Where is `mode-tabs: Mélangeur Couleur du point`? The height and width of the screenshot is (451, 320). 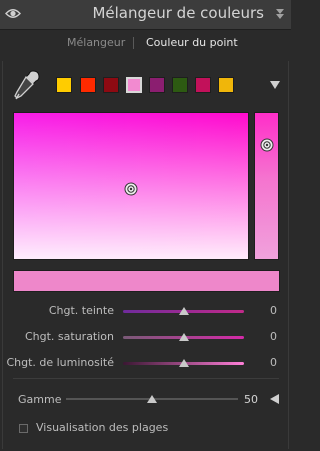 mode-tabs: Mélangeur Couleur du point is located at coordinates (145, 45).